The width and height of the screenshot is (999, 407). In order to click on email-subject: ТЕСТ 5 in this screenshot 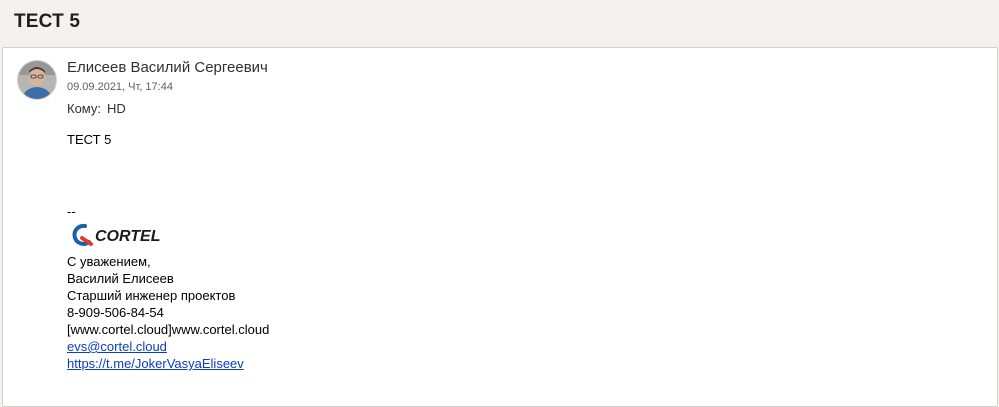, I will do `click(47, 21)`.